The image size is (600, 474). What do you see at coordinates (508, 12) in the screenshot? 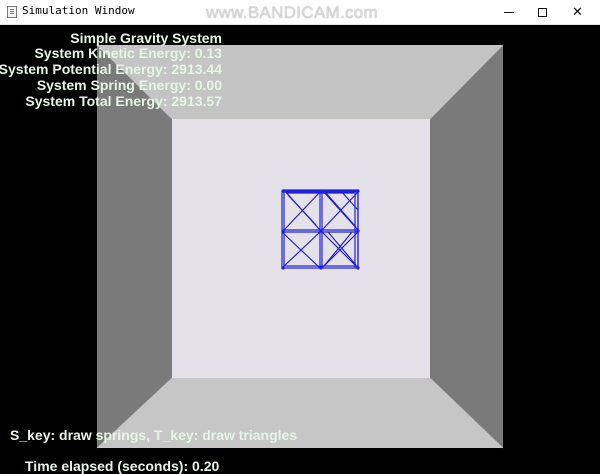
I see `minimize-icon` at bounding box center [508, 12].